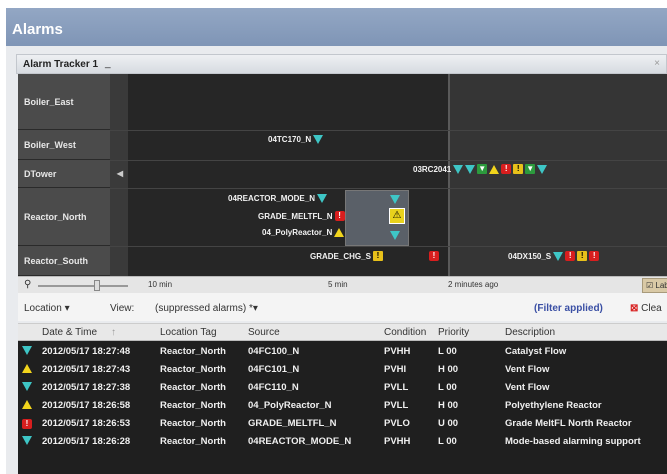  I want to click on row-label-reactor-north: Reactor_North, so click(64, 217).